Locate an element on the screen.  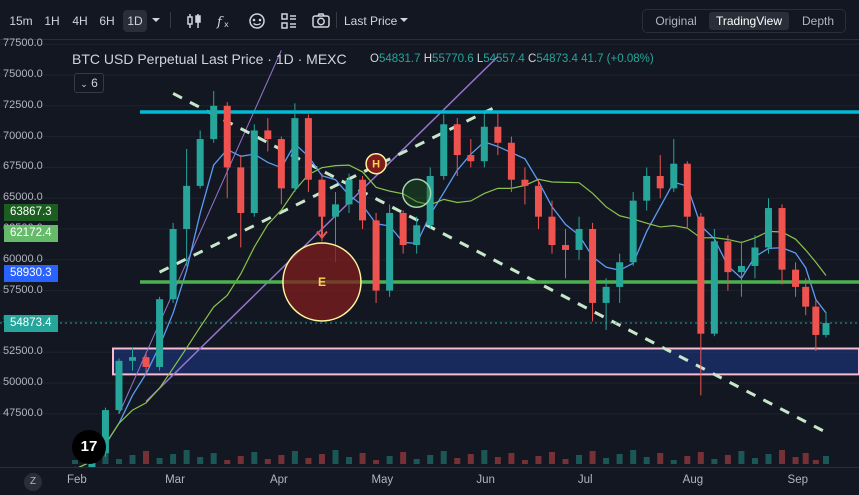
price-tag: 58930.3 is located at coordinates (31, 273).